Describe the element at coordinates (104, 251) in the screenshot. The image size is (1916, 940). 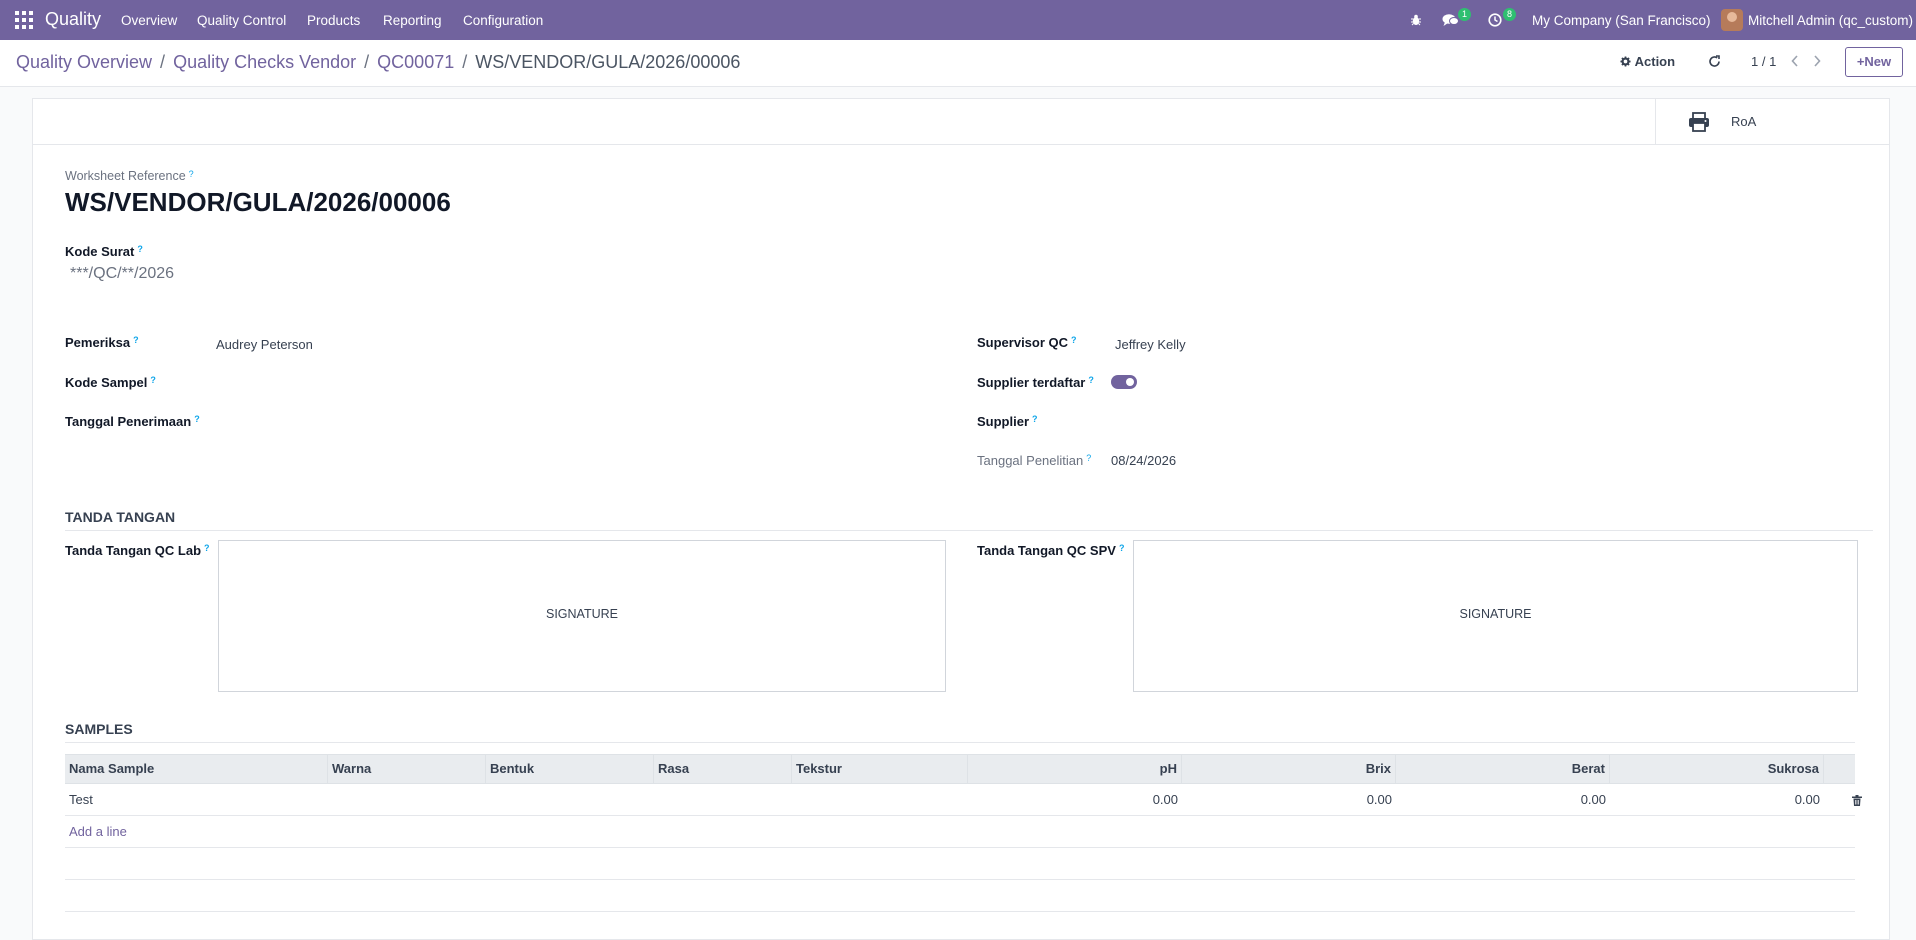
I see `kode-surat-label: Kode Surat?` at that location.